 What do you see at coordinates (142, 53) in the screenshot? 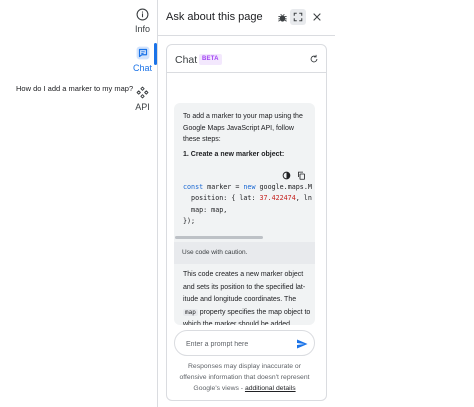
I see `chat-icon` at bounding box center [142, 53].